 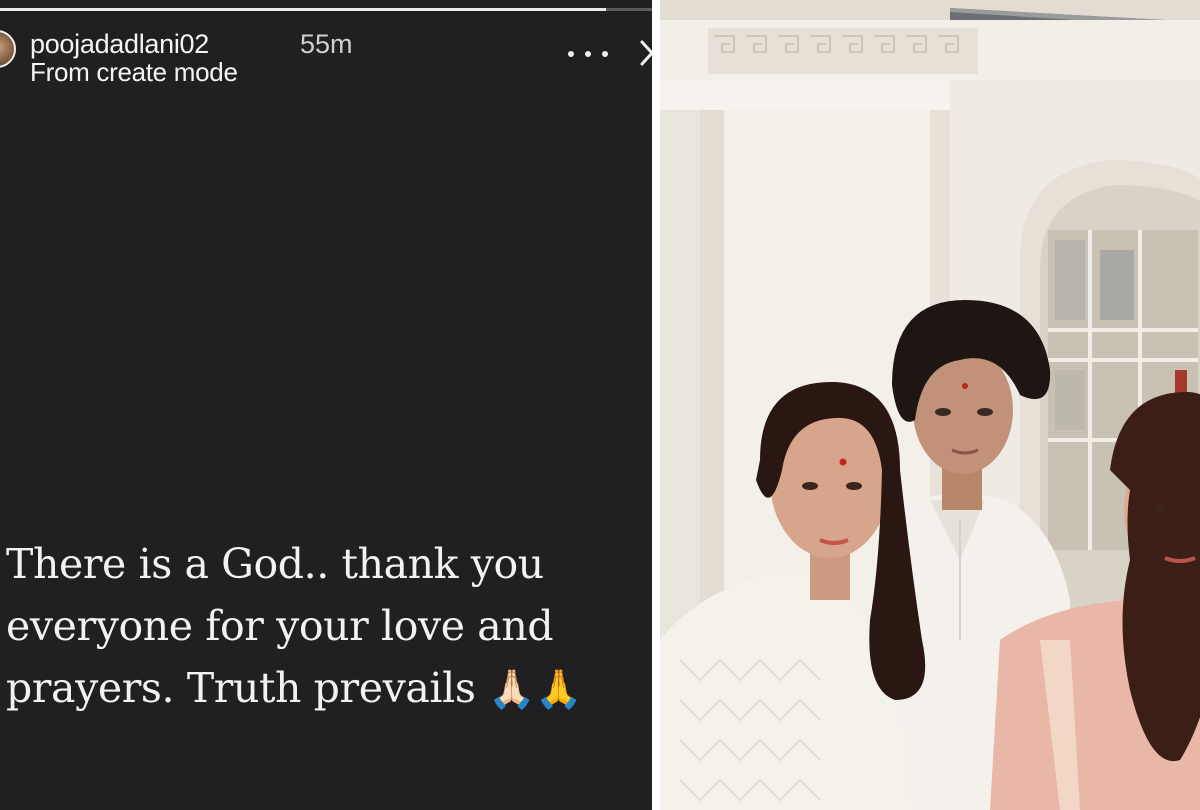 I want to click on close-icon, so click(x=646, y=53).